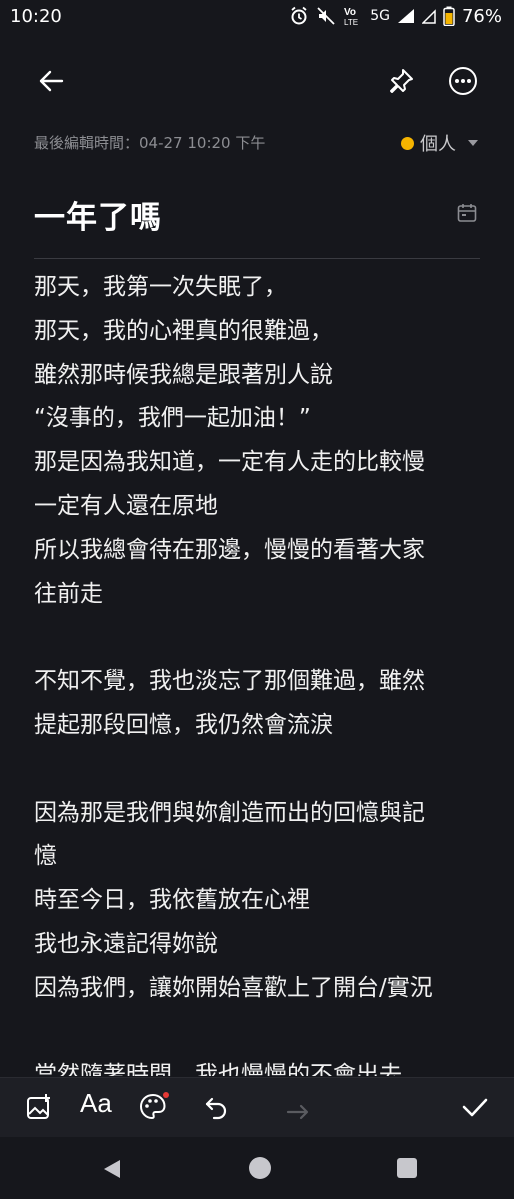 Image resolution: width=514 pixels, height=1199 pixels. I want to click on circle-home-icon, so click(260, 1168).